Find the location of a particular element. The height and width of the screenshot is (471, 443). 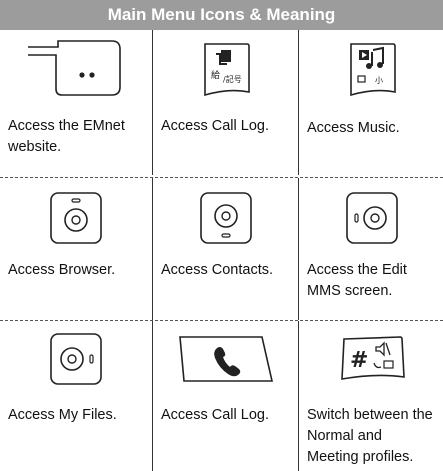

svg-text: 給 is located at coordinates (215, 75).